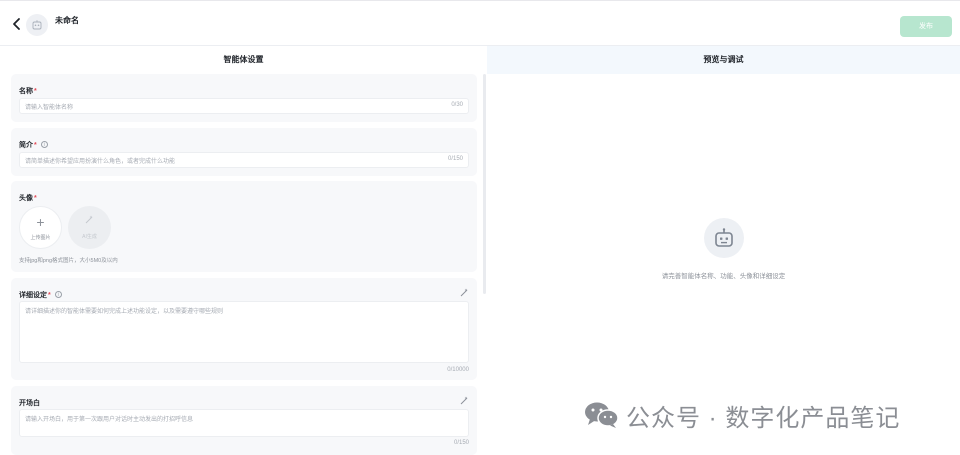 The height and width of the screenshot is (455, 960). I want to click on agent-avatar, so click(37, 25).